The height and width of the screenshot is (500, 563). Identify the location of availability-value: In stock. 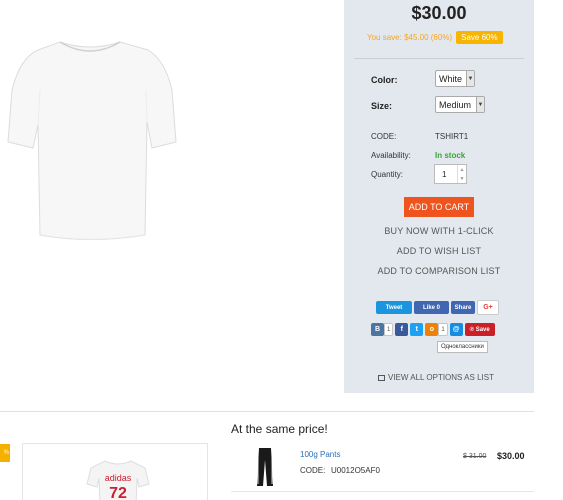
(450, 155).